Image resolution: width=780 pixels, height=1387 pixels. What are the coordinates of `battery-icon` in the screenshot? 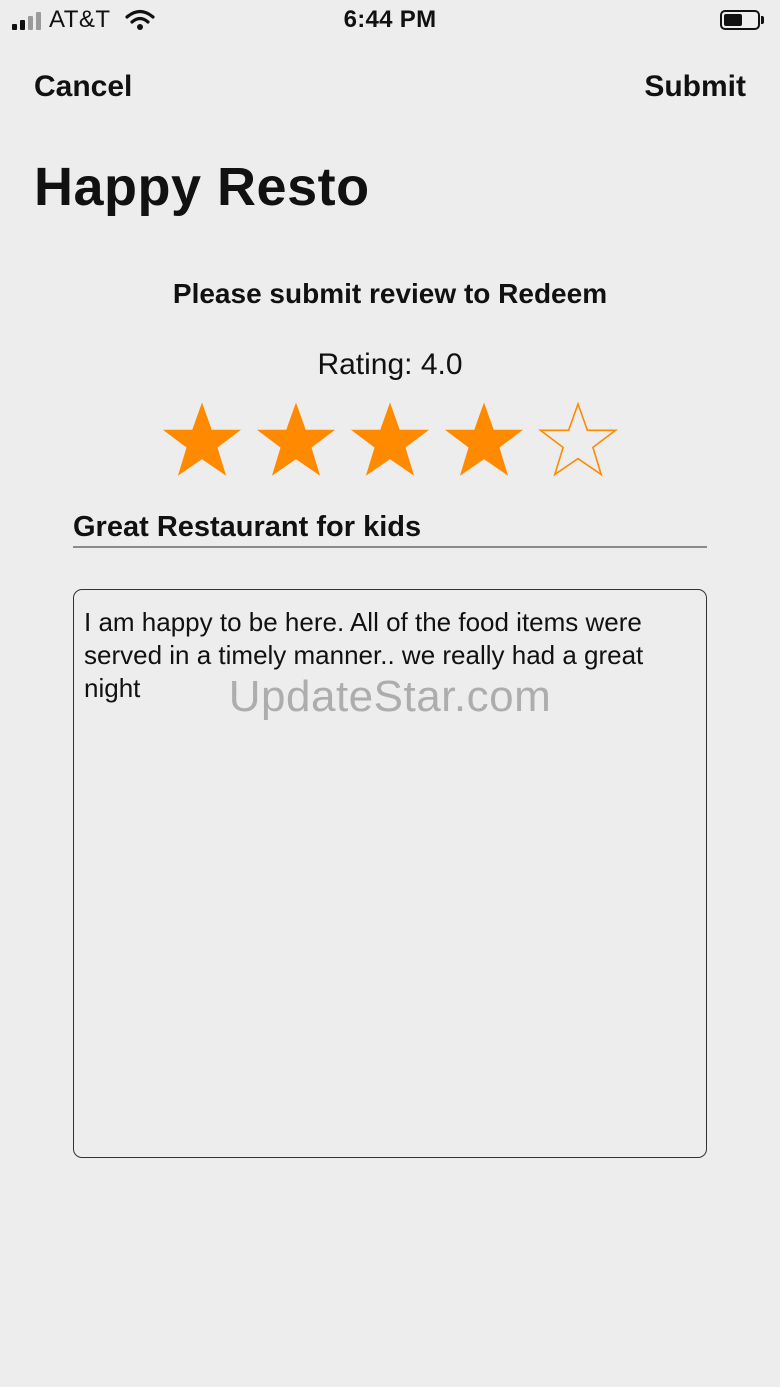 It's located at (742, 20).